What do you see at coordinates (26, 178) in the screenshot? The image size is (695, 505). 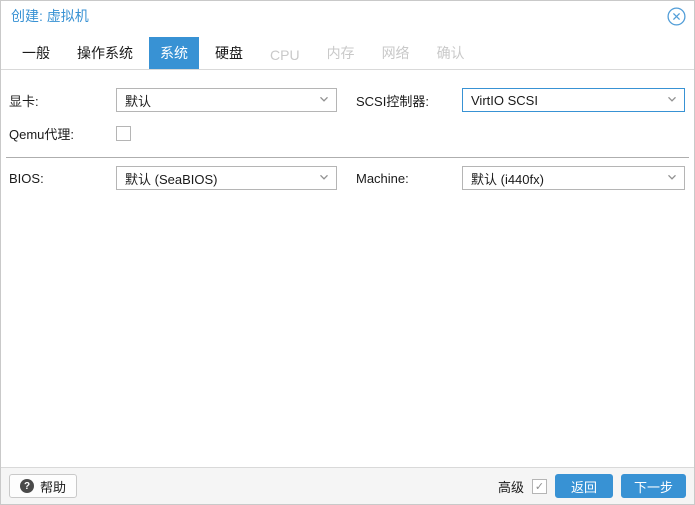 I see `bios-label: BIOS:` at bounding box center [26, 178].